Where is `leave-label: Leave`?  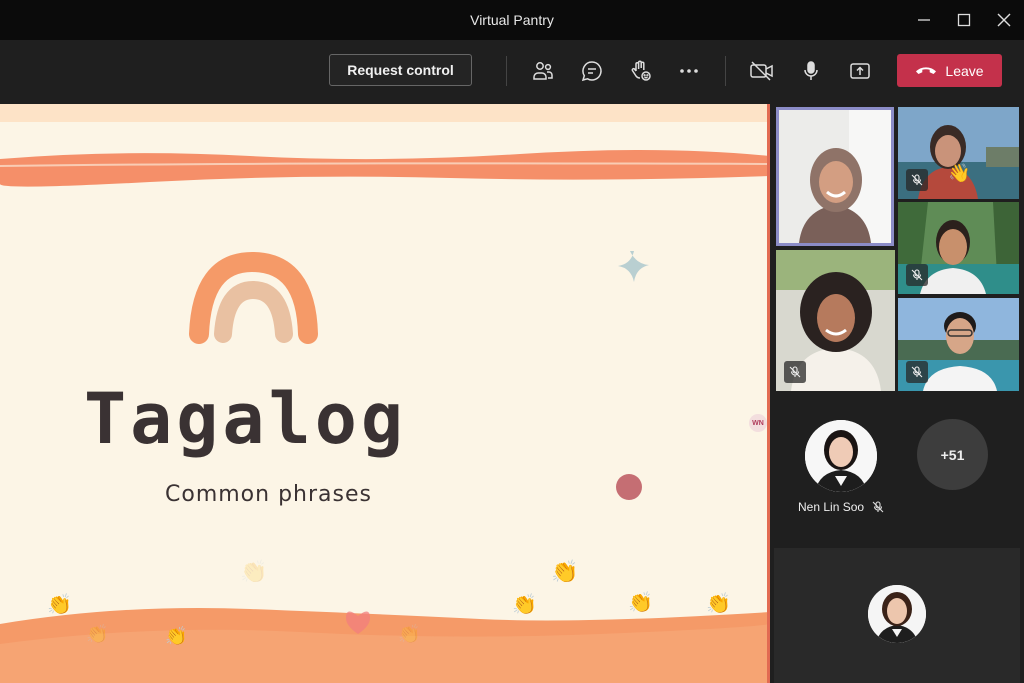
leave-label: Leave is located at coordinates (964, 70).